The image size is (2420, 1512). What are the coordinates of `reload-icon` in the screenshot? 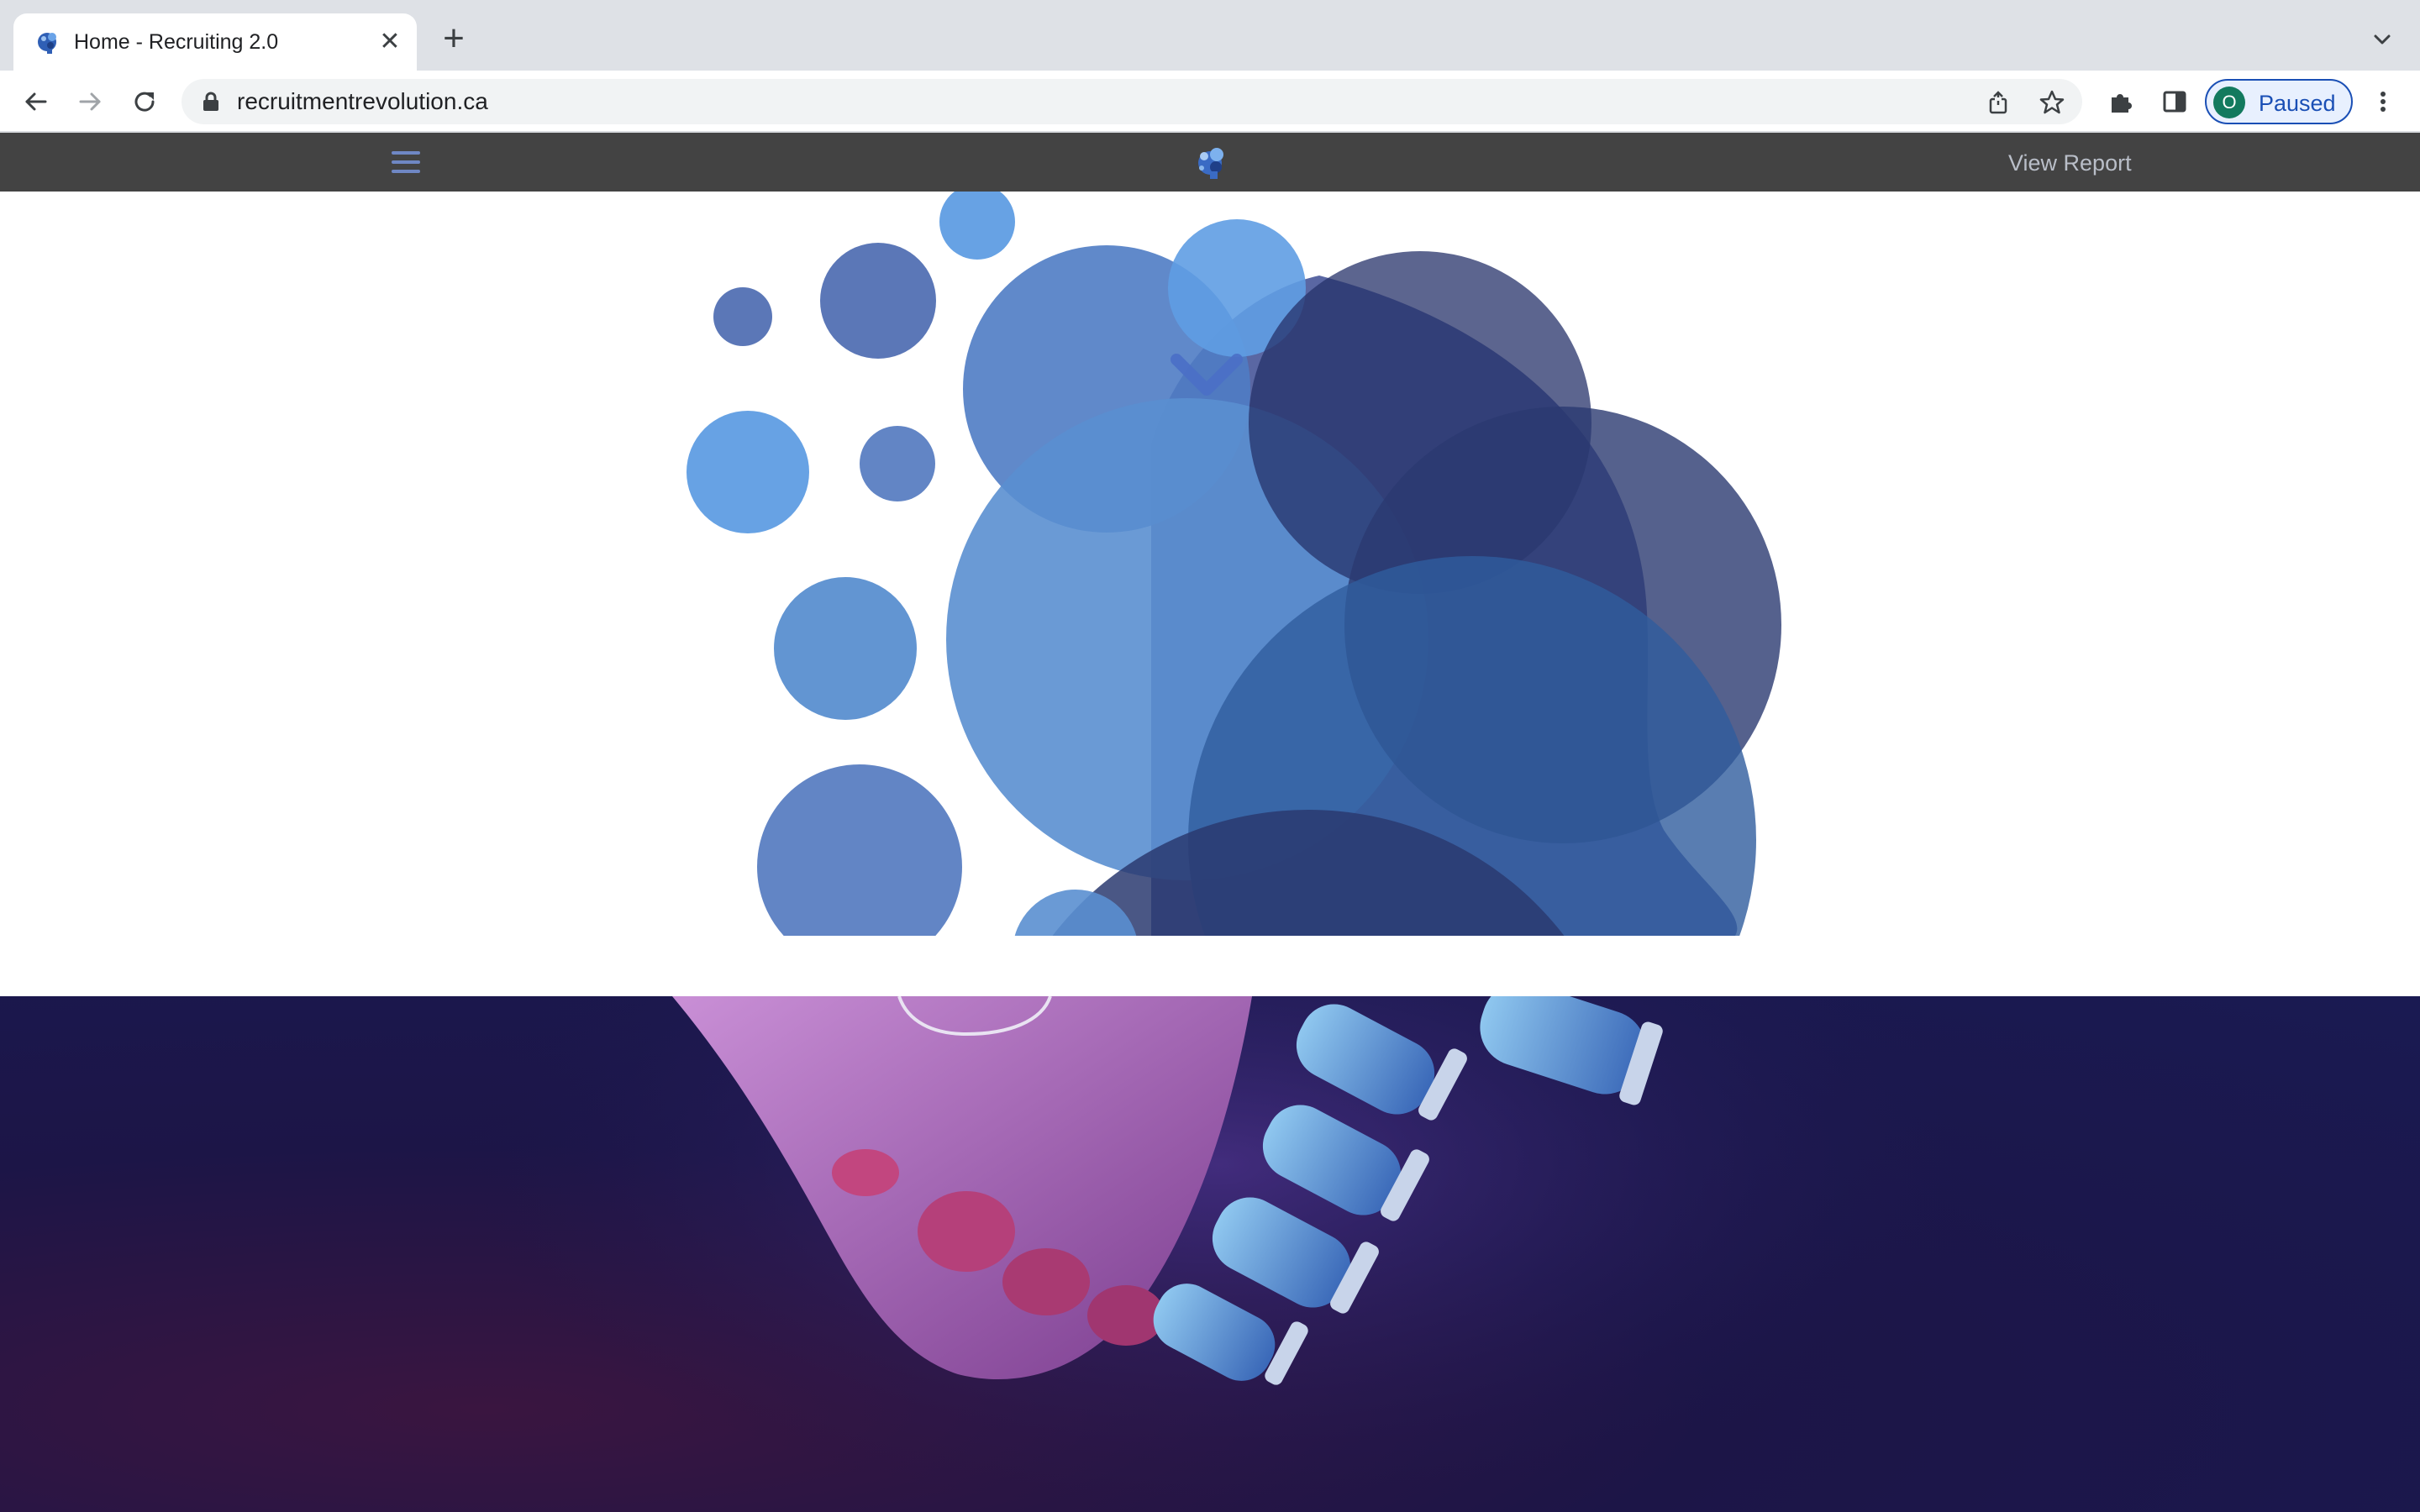 It's located at (144, 102).